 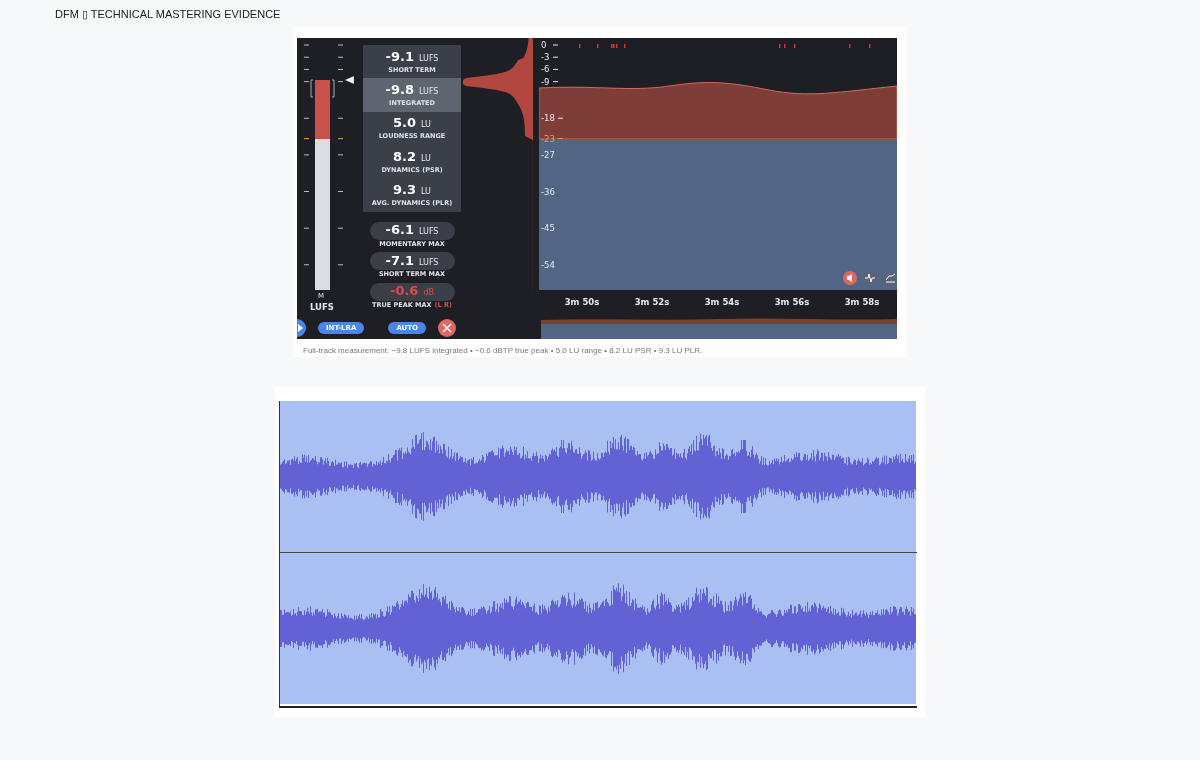 What do you see at coordinates (503, 350) in the screenshot?
I see `figure-caption: Full-track measurement: −9.8 LUFS integrated • −0.6 dBTP true peak • 5.0 LU range • 8.2 LU PSR • 9.3 LU PLR.` at bounding box center [503, 350].